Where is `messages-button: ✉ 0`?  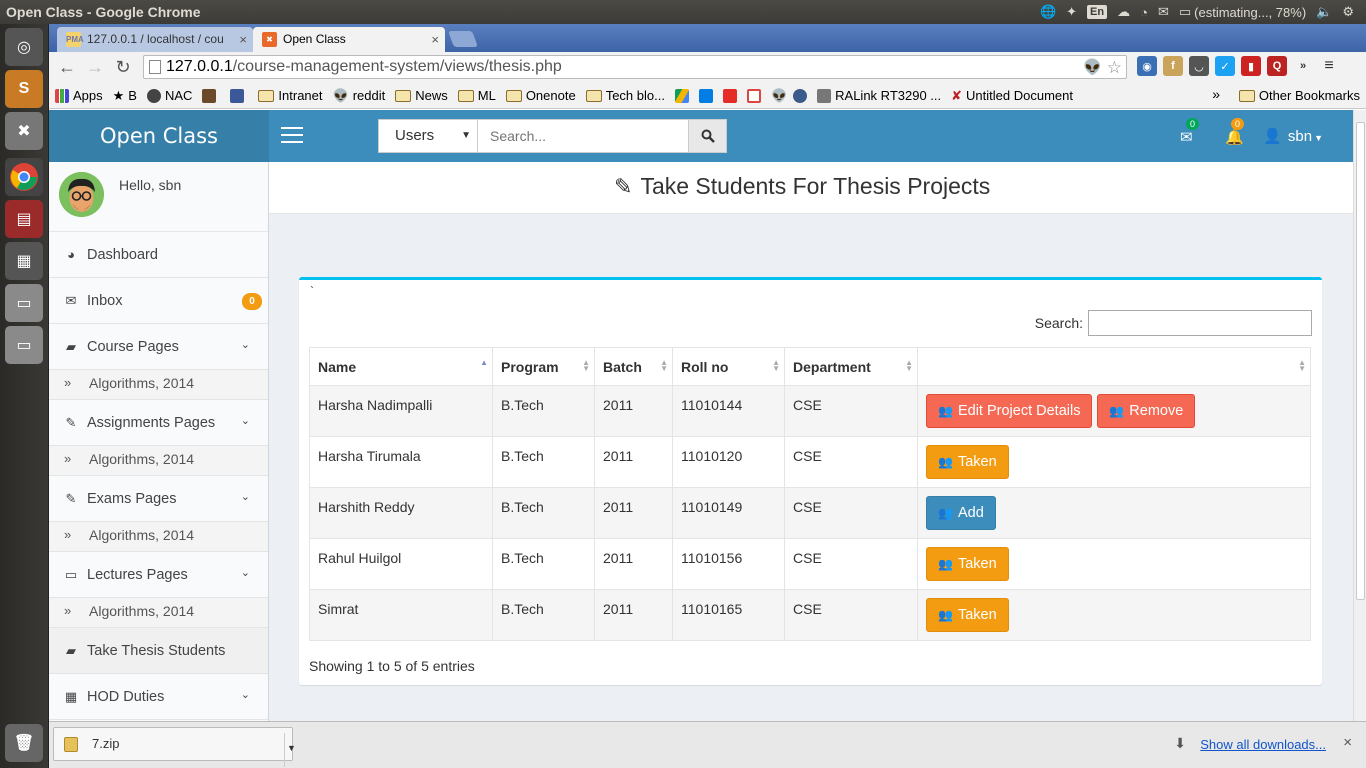 messages-button: ✉ 0 is located at coordinates (1190, 132).